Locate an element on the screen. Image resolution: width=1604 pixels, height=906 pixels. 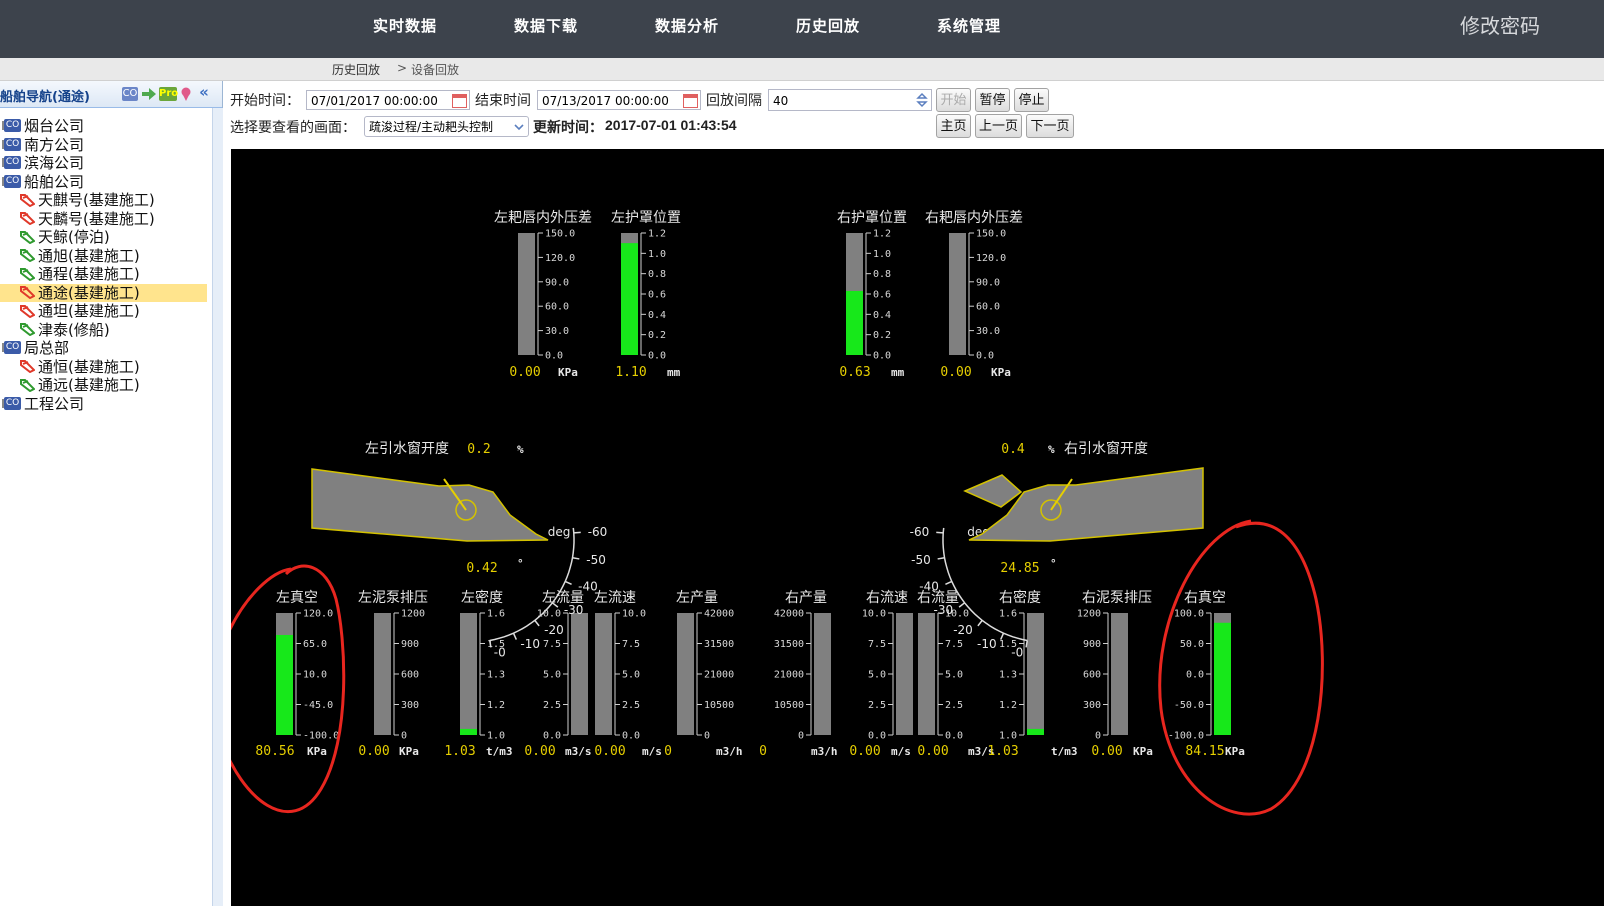
gauge-tick-label: -100.0 is located at coordinates (321, 736).